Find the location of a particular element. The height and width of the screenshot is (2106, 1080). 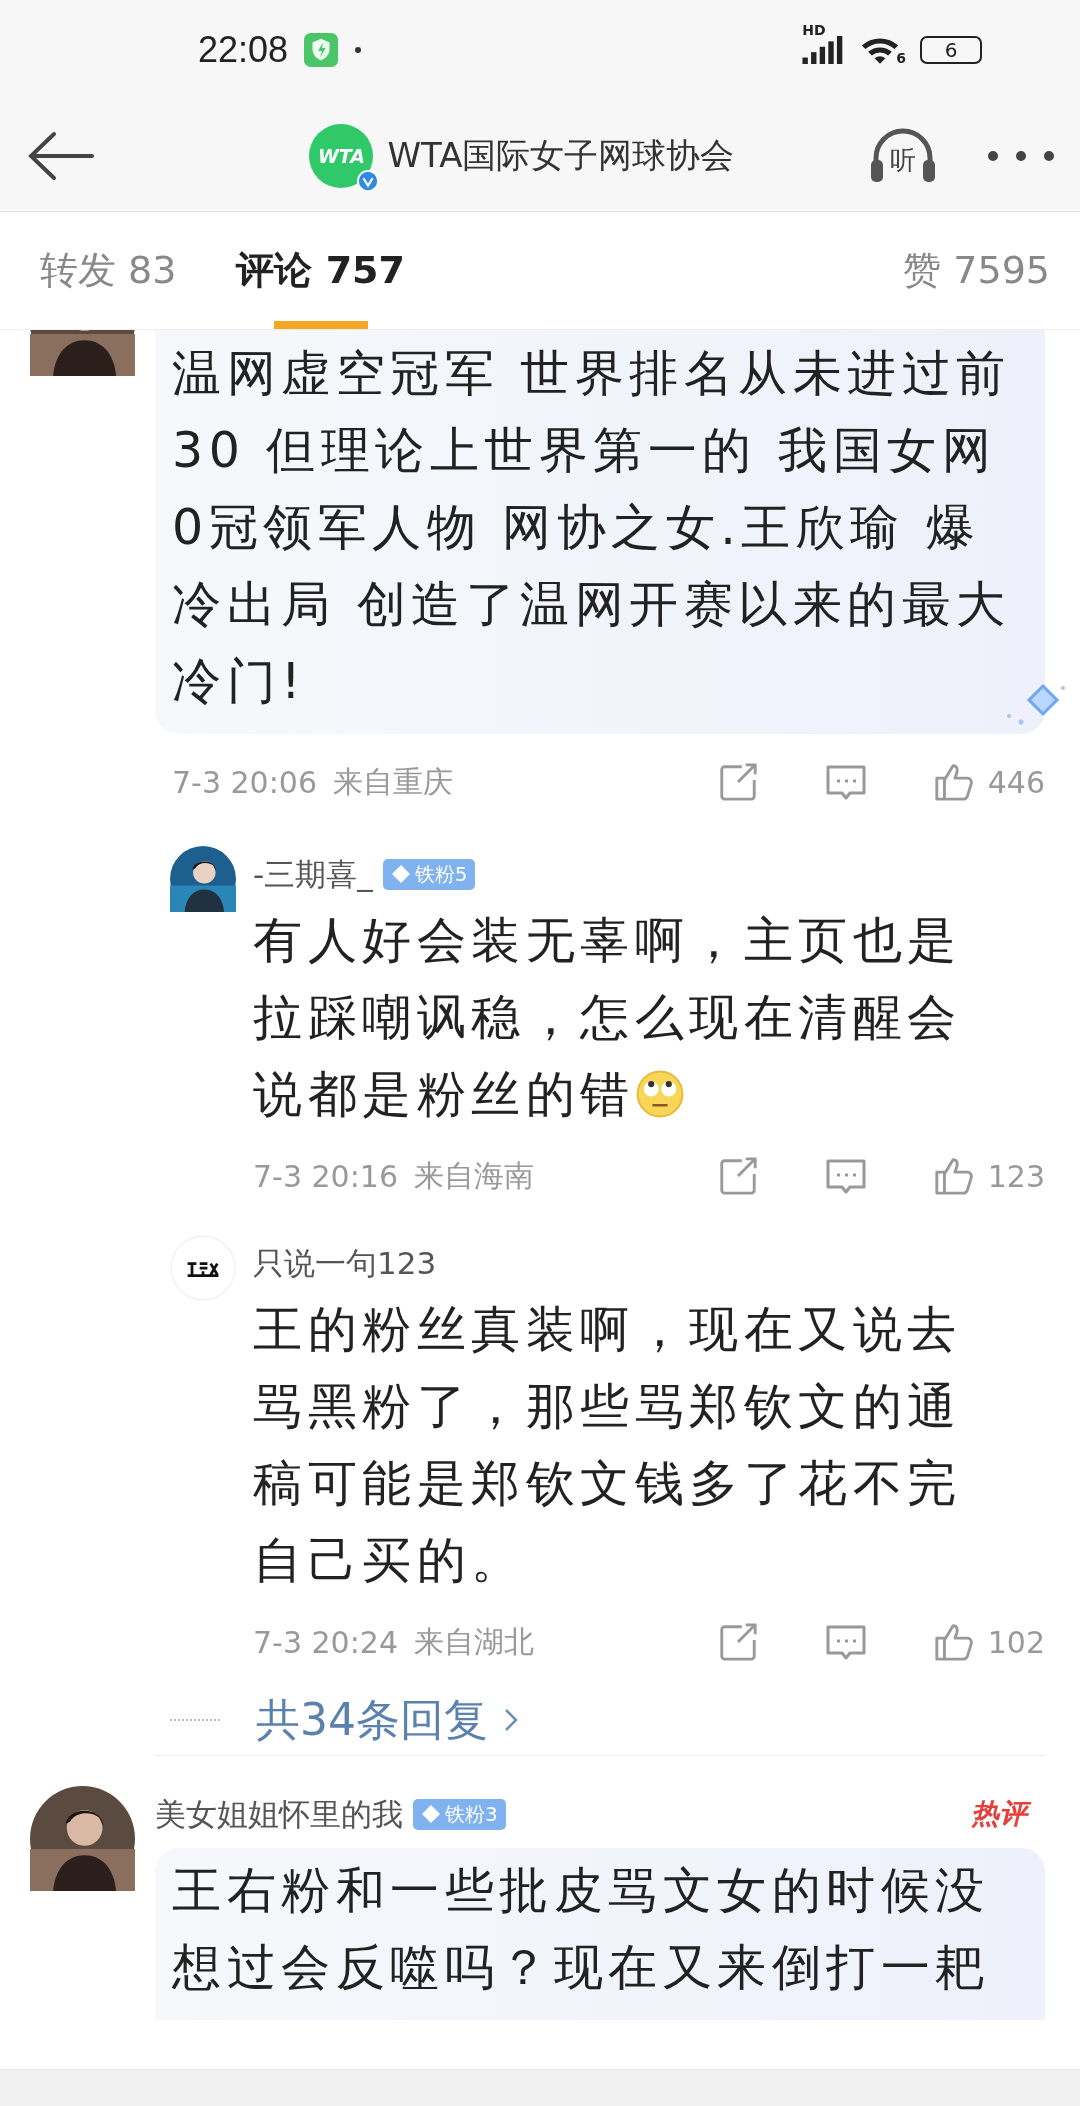

like-count: 446 is located at coordinates (1016, 782).